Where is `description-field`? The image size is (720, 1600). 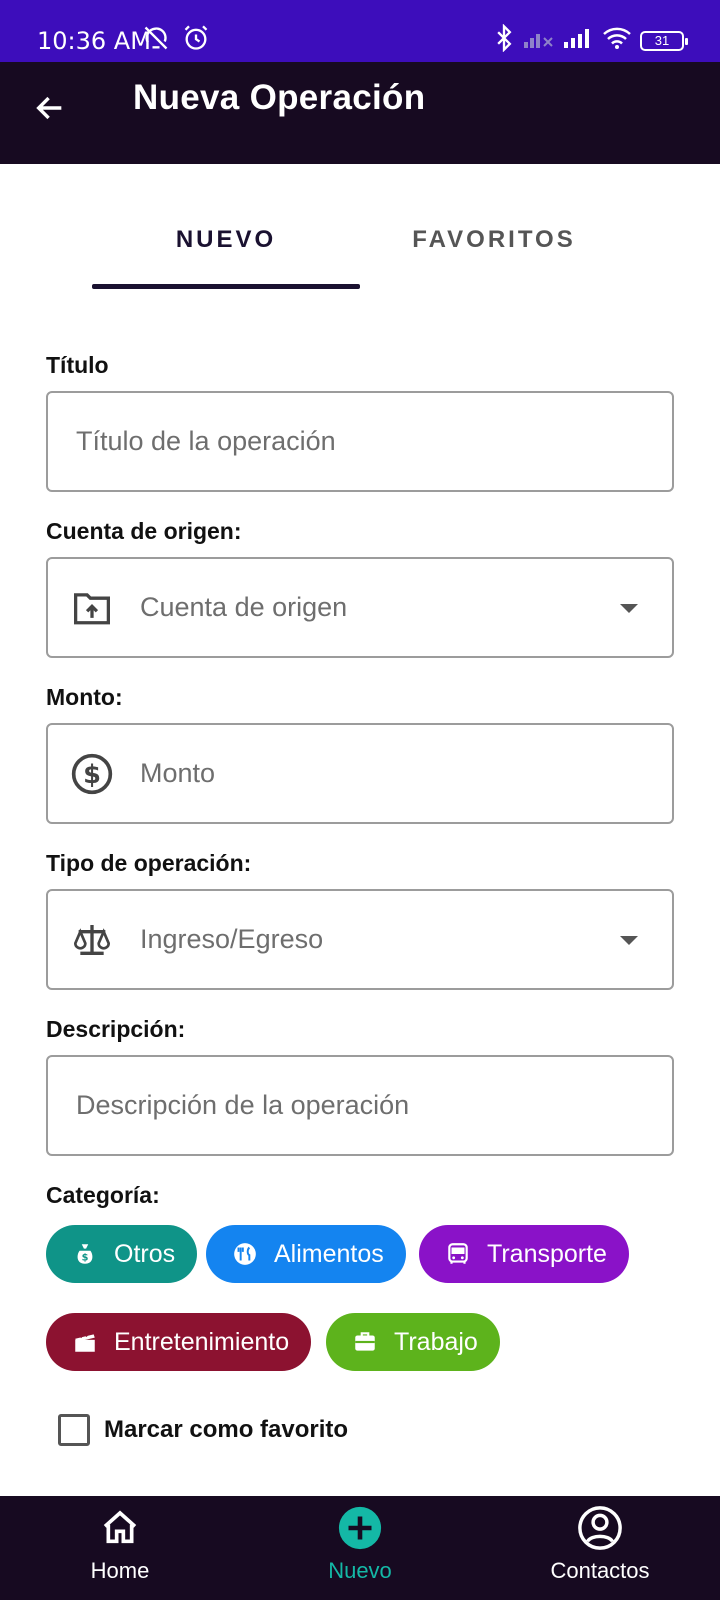 description-field is located at coordinates (360, 1105).